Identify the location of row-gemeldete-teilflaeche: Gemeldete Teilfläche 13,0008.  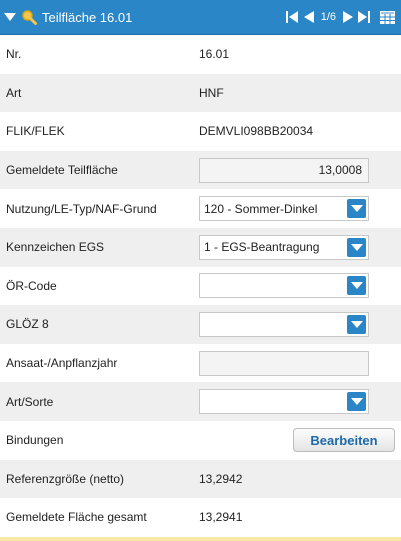
(200, 170).